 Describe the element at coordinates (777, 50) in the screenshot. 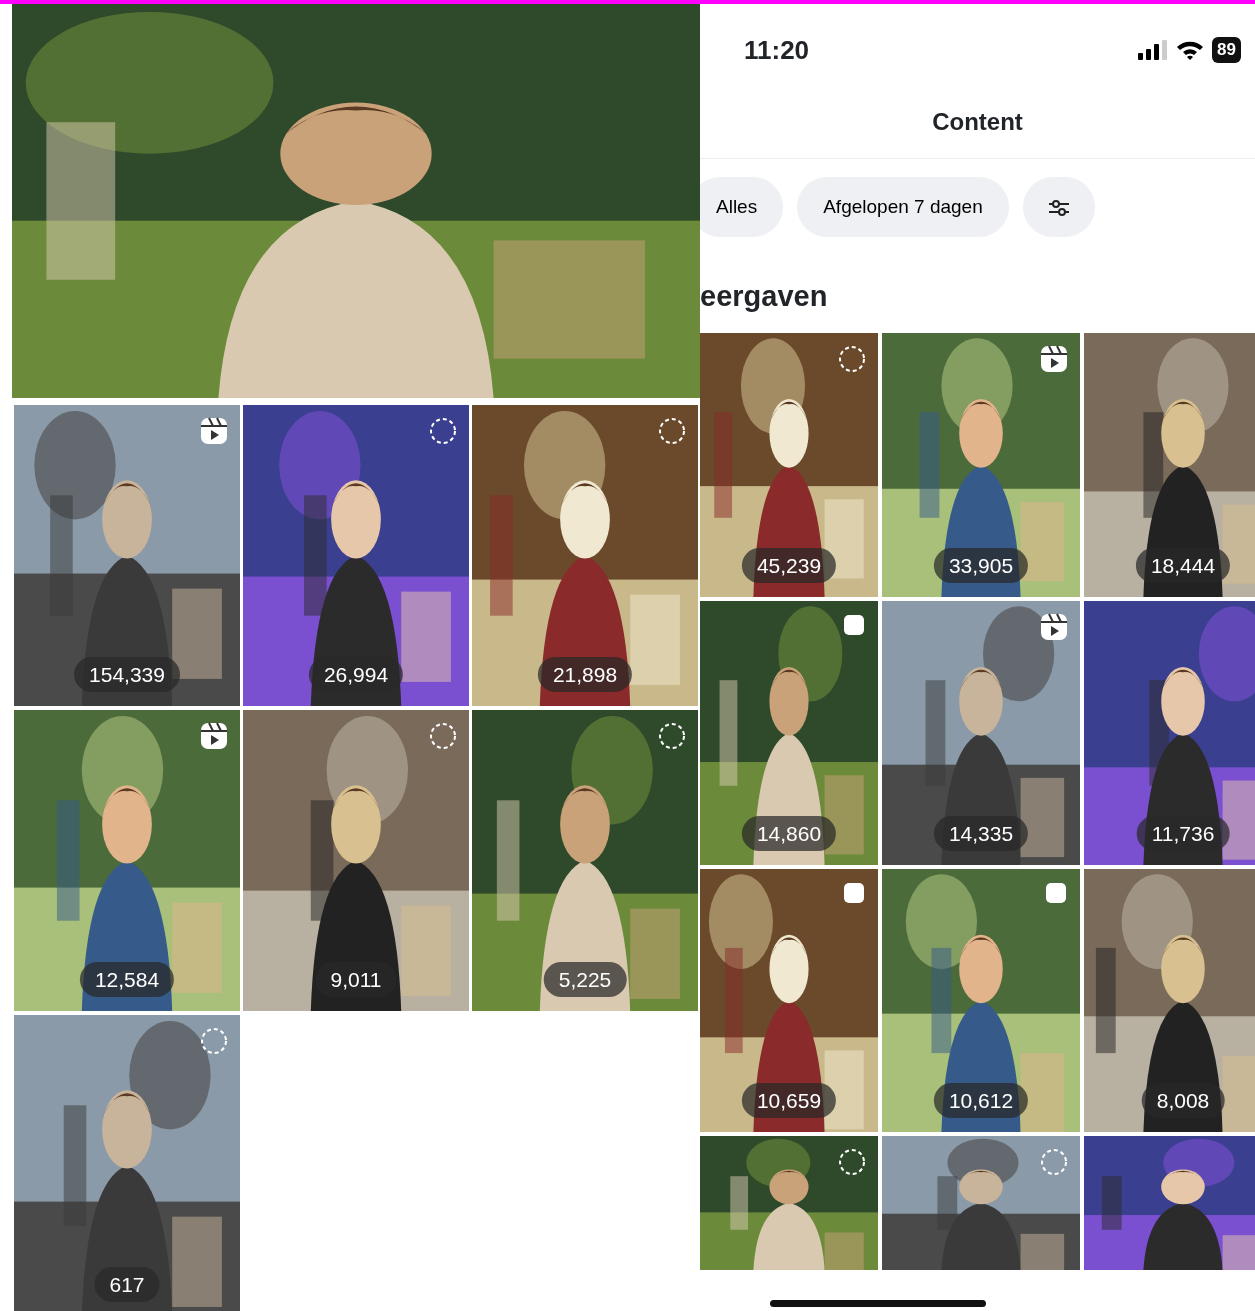

I see `status-time: 11:20` at that location.